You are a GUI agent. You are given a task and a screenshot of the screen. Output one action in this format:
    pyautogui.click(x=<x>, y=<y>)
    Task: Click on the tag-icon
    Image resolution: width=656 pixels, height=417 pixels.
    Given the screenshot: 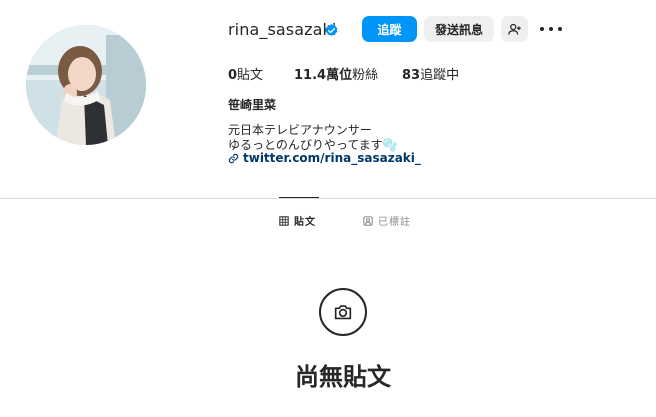 What is the action you would take?
    pyautogui.click(x=368, y=220)
    